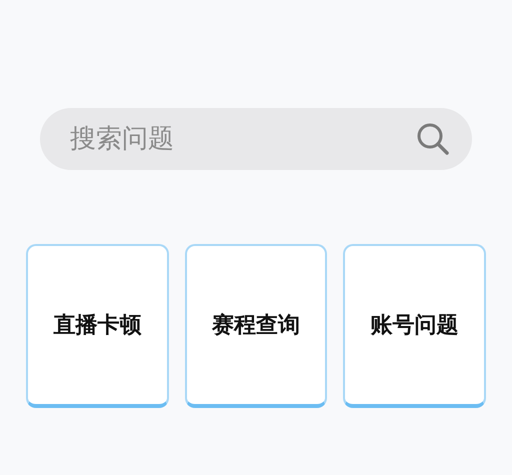  What do you see at coordinates (256, 139) in the screenshot?
I see `search-field: 搜索问题` at bounding box center [256, 139].